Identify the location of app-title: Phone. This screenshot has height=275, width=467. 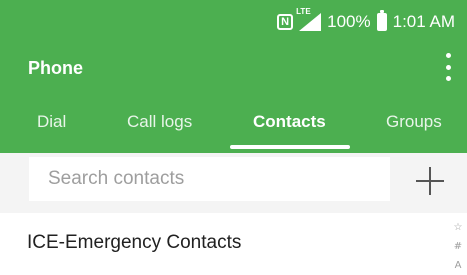
(56, 68).